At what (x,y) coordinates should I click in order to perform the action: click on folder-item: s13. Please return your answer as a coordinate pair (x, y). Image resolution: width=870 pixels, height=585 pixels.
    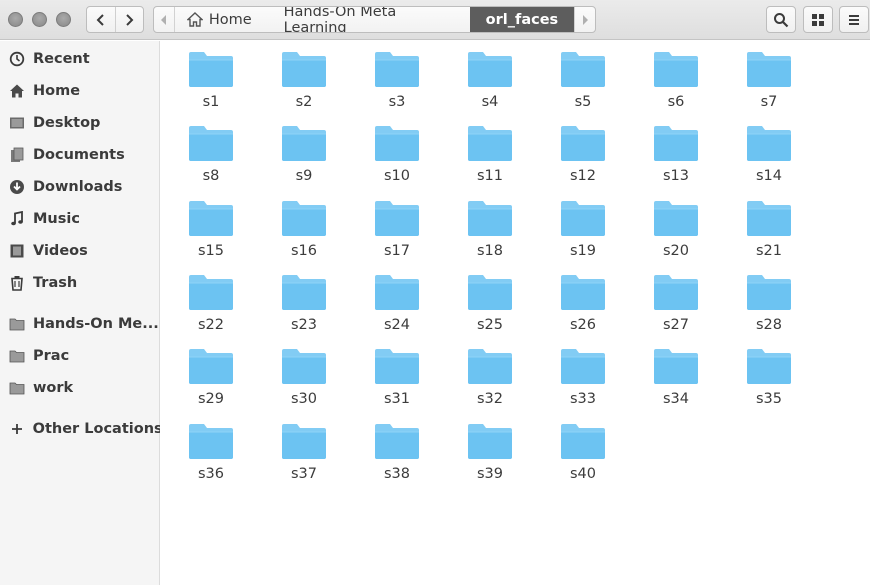
    Looking at the image, I should click on (676, 159).